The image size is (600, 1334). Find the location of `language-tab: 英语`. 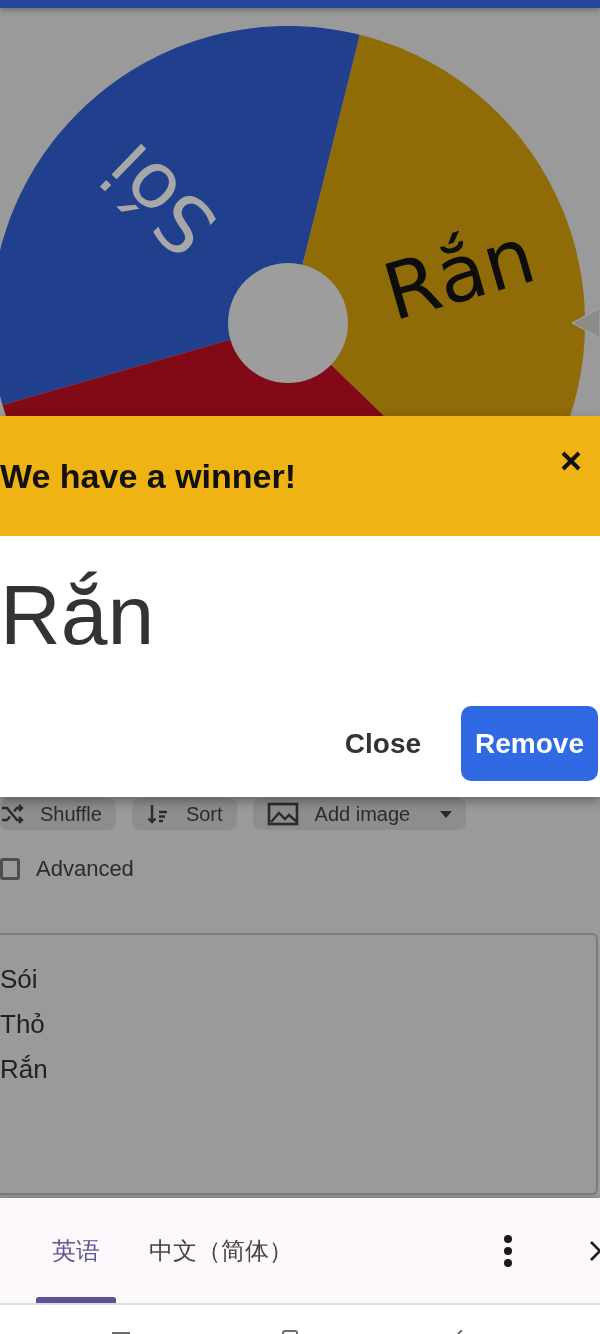

language-tab: 英语 is located at coordinates (76, 1250).